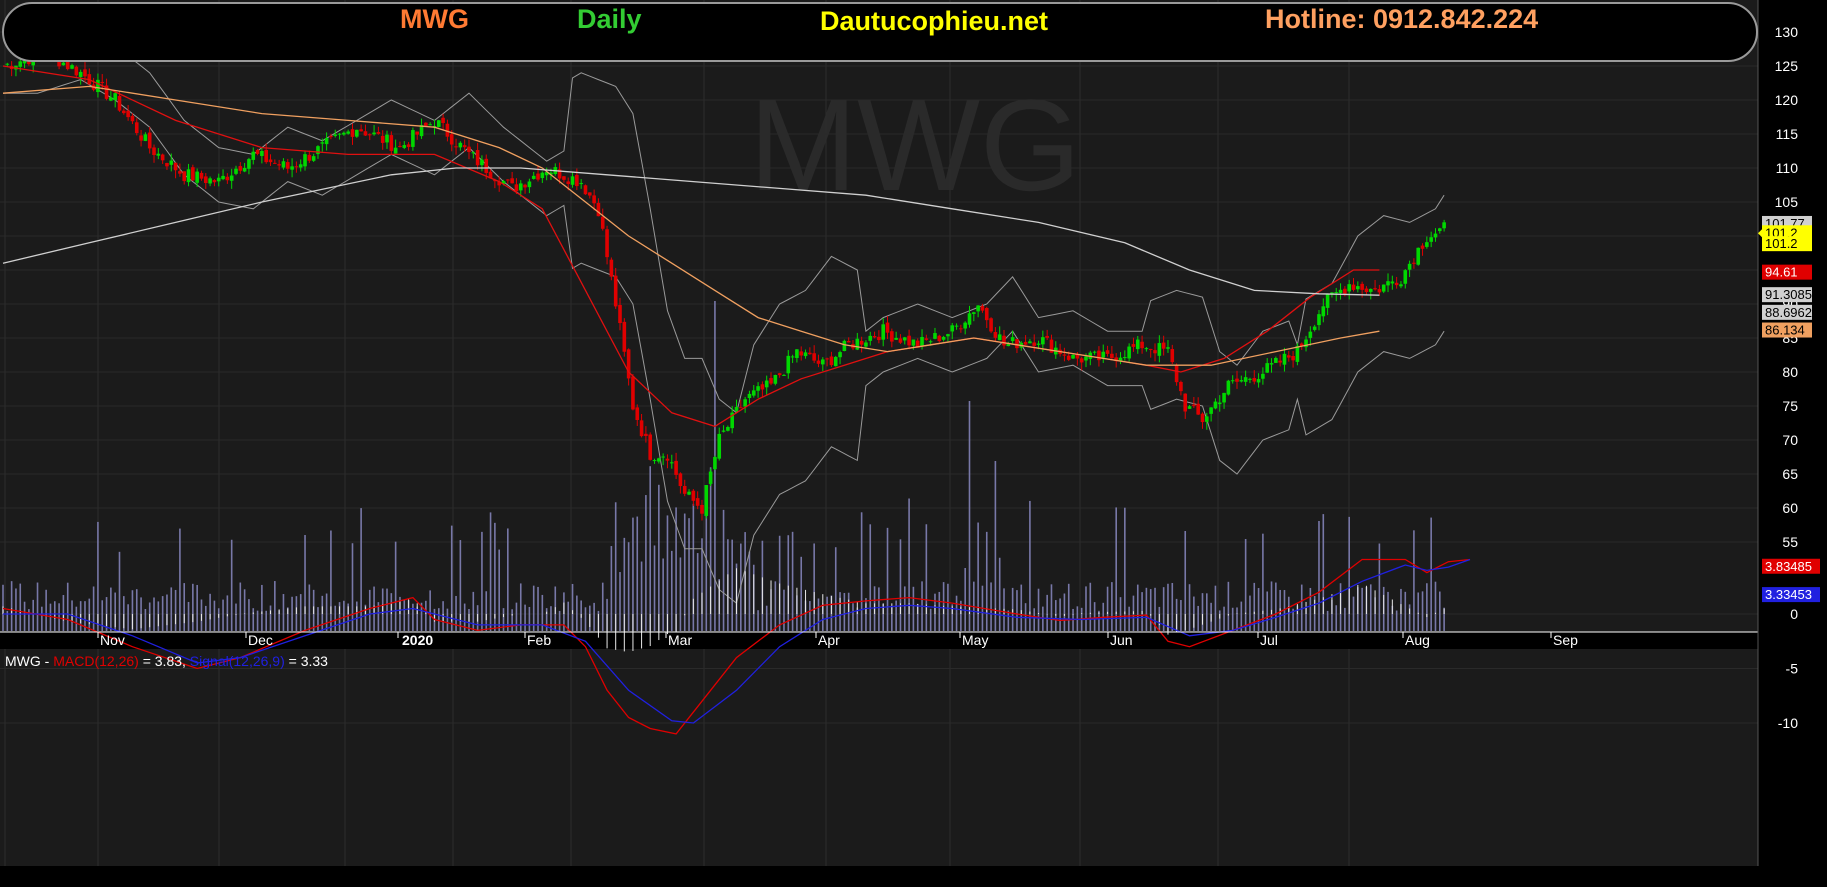 The image size is (1827, 887). What do you see at coordinates (29, 661) in the screenshot?
I see `macd-legend-prefix: MWG -` at bounding box center [29, 661].